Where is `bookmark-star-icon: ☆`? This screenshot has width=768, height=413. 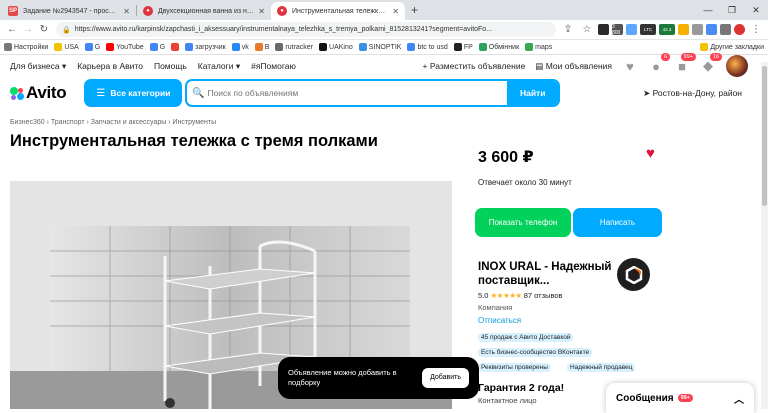
bookmark-star-icon: ☆ is located at coordinates (587, 29).